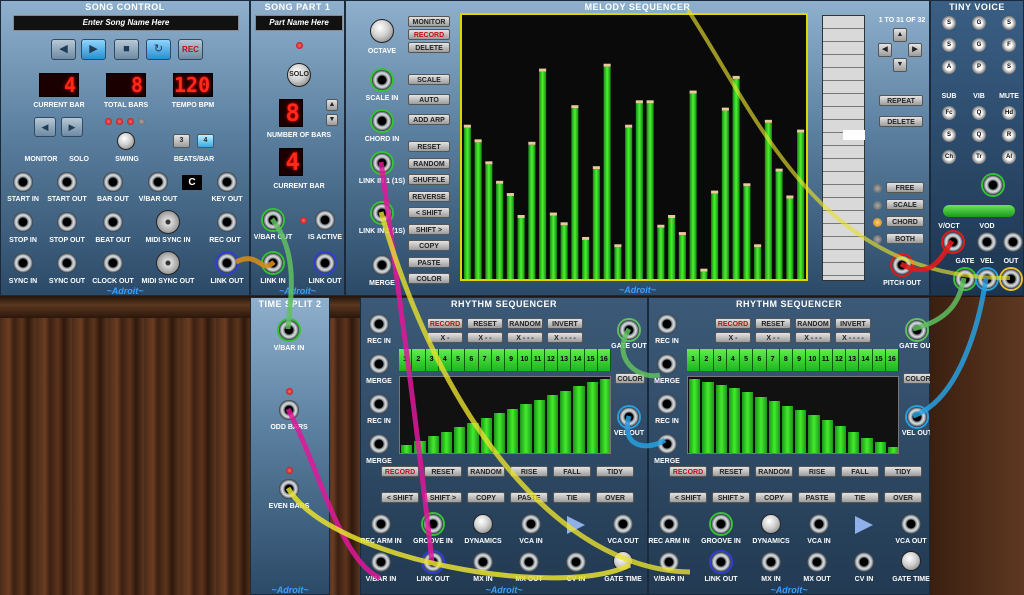 The width and height of the screenshot is (1024, 595). What do you see at coordinates (771, 524) in the screenshot?
I see `dynamics-knob` at bounding box center [771, 524].